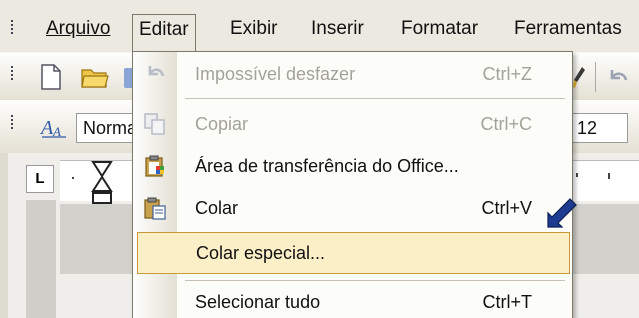  I want to click on menu-arquivo: Arquivo, so click(78, 29).